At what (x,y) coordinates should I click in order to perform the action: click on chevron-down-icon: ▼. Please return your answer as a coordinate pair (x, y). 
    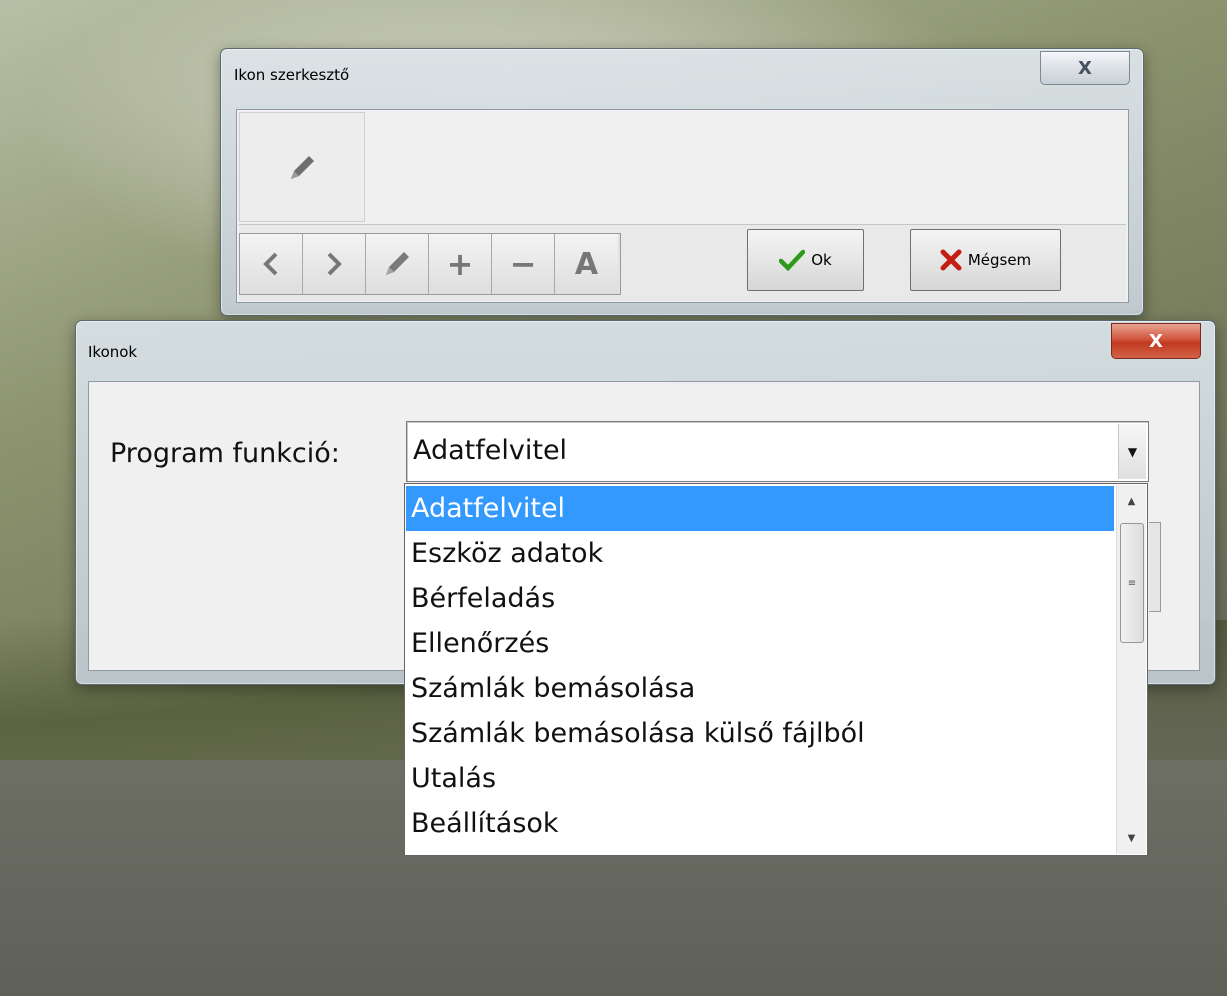
    Looking at the image, I should click on (1132, 451).